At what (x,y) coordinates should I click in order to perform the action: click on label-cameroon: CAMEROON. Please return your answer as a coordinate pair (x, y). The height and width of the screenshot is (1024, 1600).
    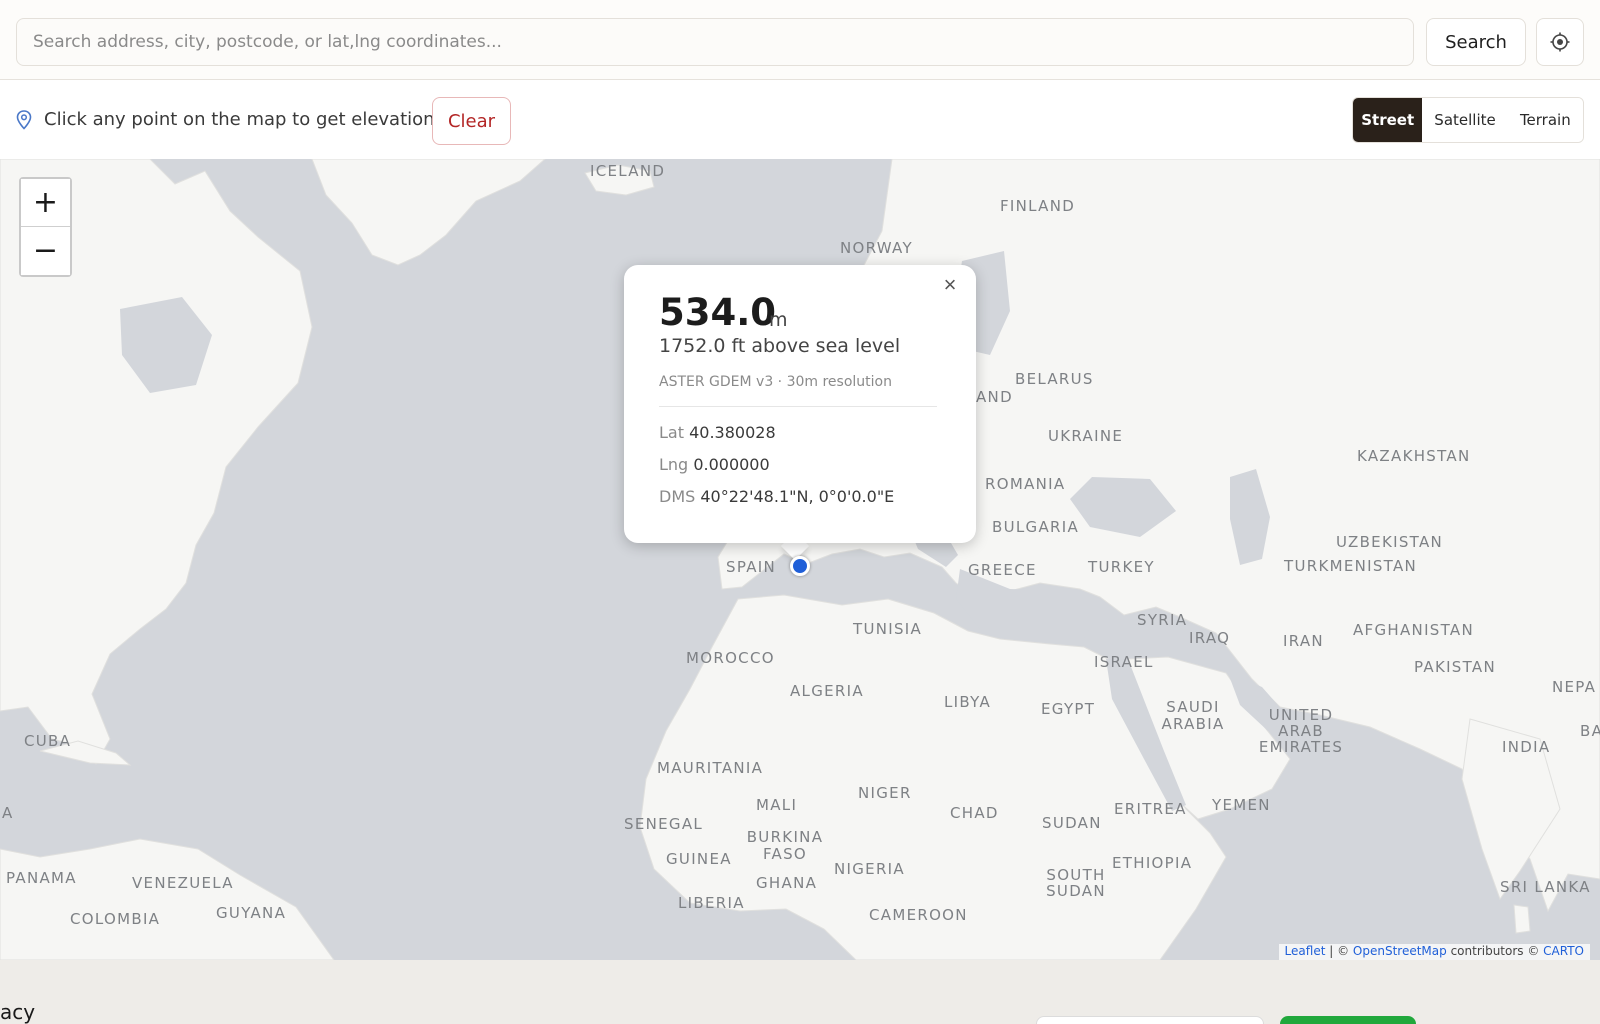
    Looking at the image, I should click on (918, 915).